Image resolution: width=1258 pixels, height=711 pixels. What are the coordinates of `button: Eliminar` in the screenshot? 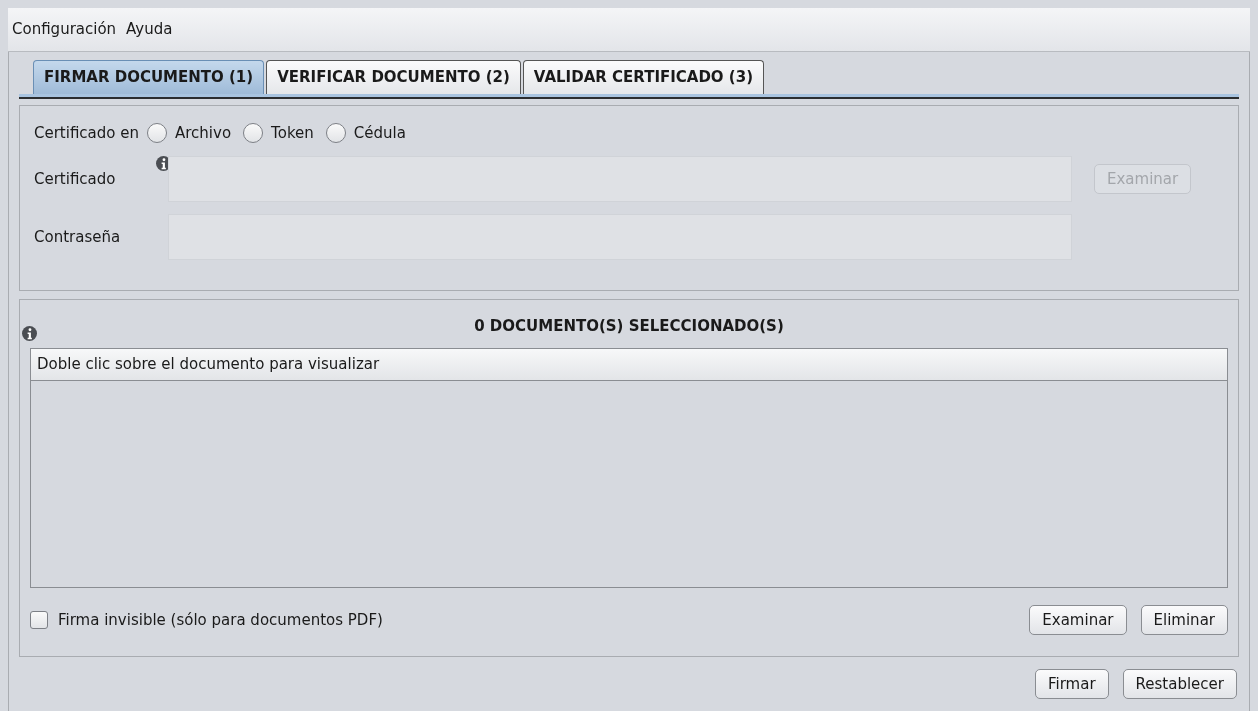 It's located at (1184, 620).